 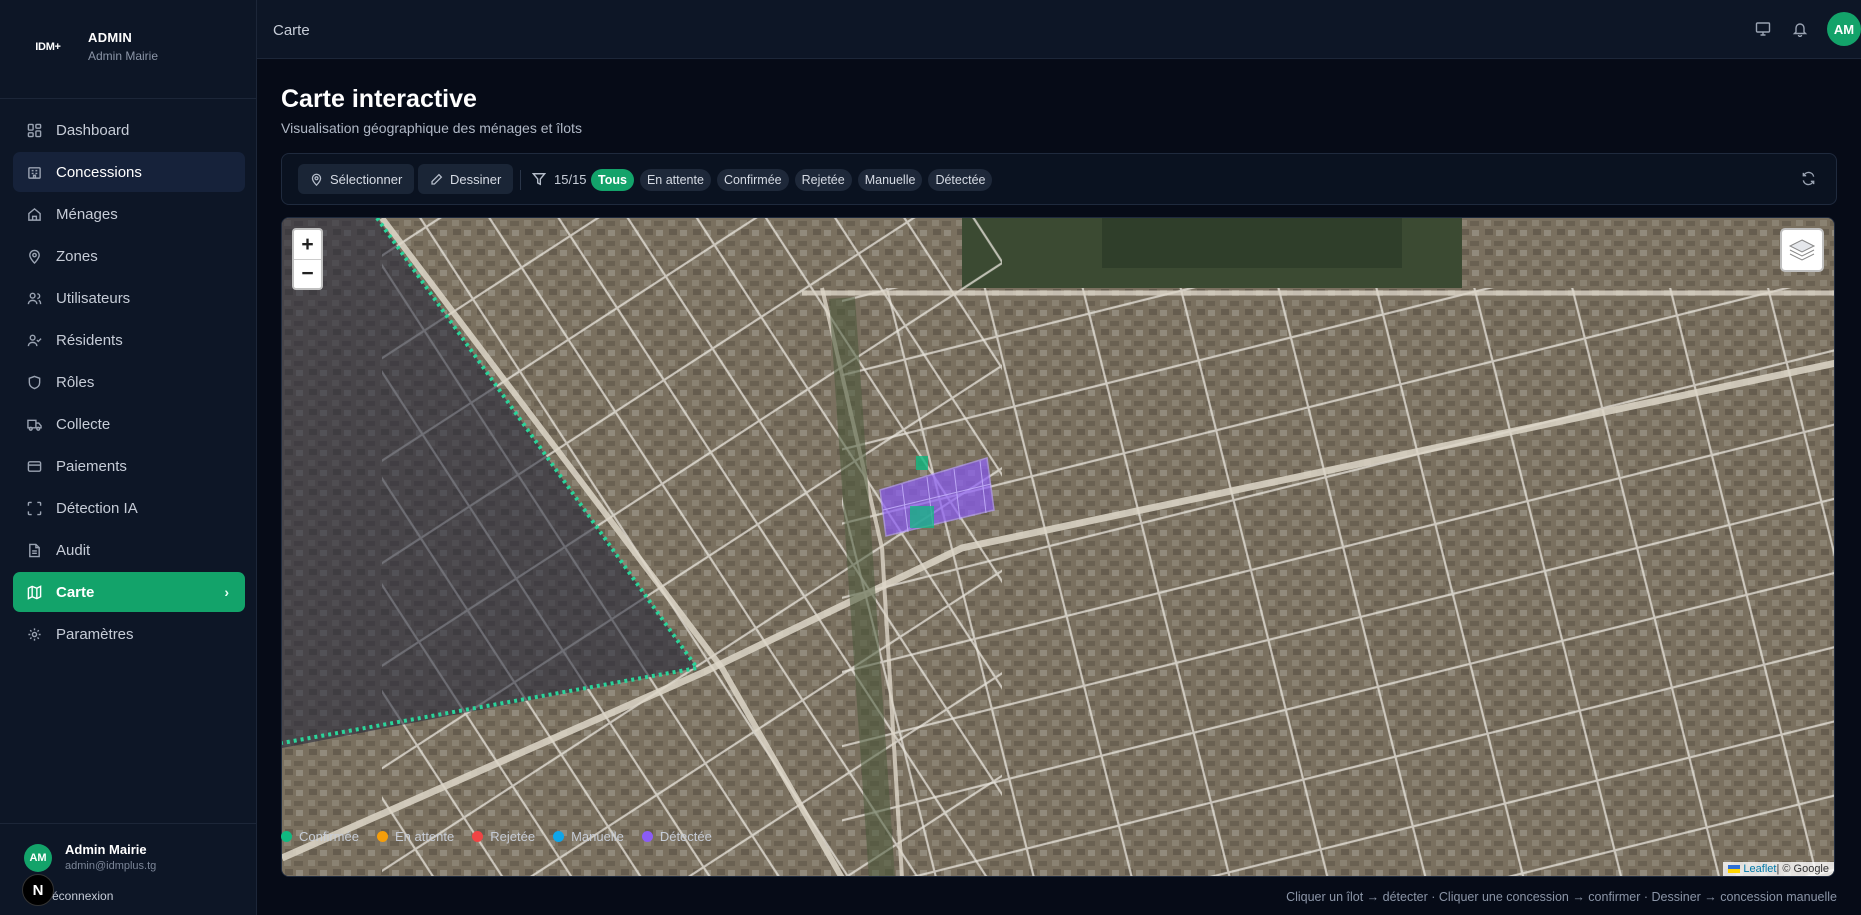 What do you see at coordinates (34, 424) in the screenshot?
I see `truck-icon` at bounding box center [34, 424].